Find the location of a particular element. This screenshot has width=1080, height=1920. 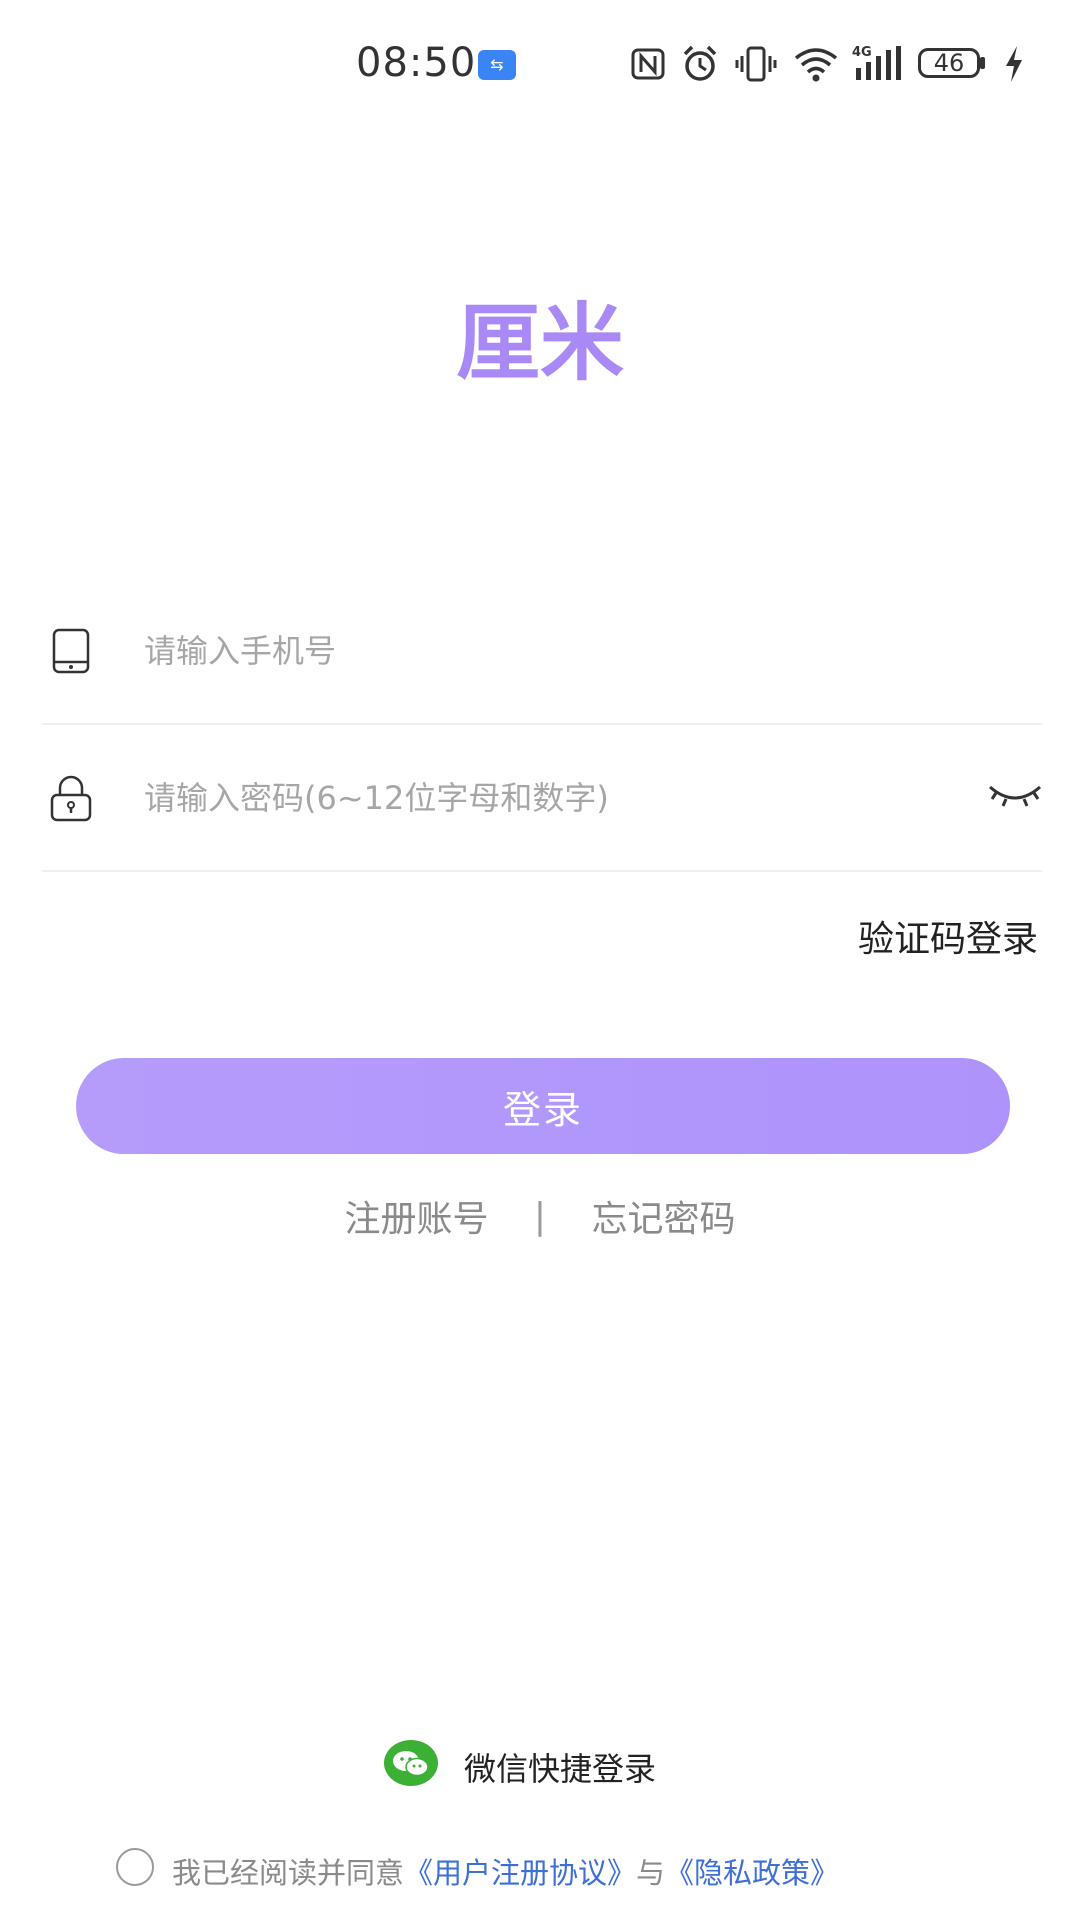

battery-level: 46 is located at coordinates (949, 63).